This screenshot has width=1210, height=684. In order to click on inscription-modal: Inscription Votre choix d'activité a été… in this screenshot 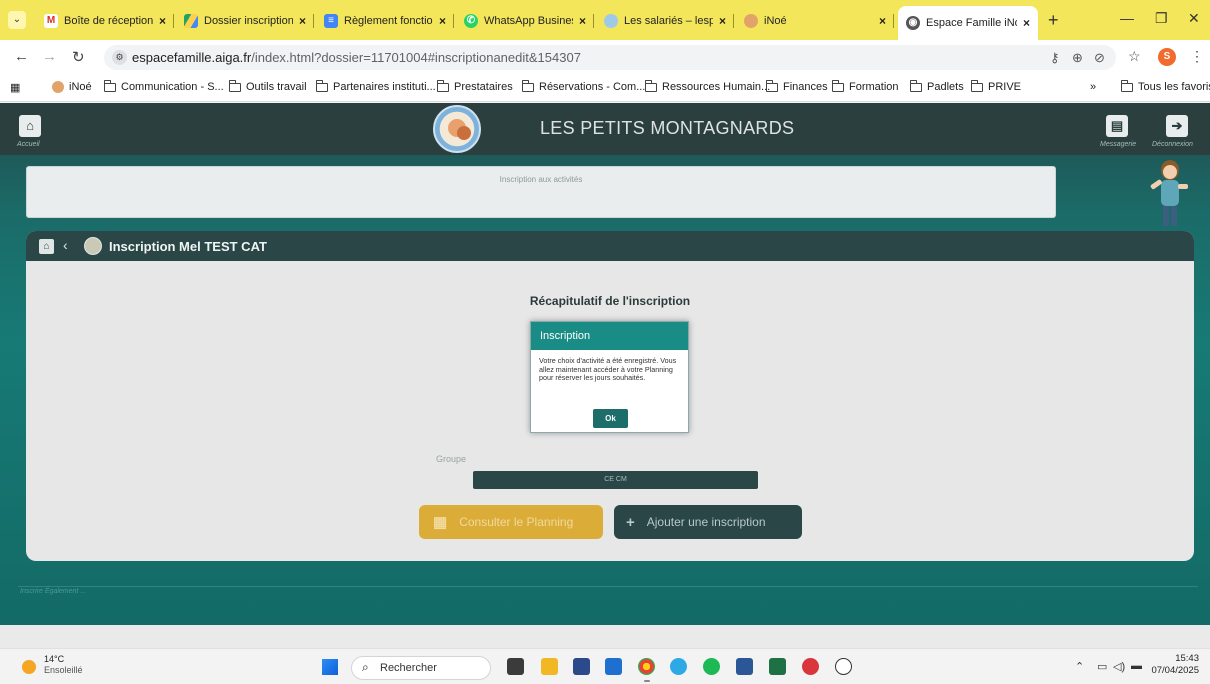, I will do `click(609, 377)`.